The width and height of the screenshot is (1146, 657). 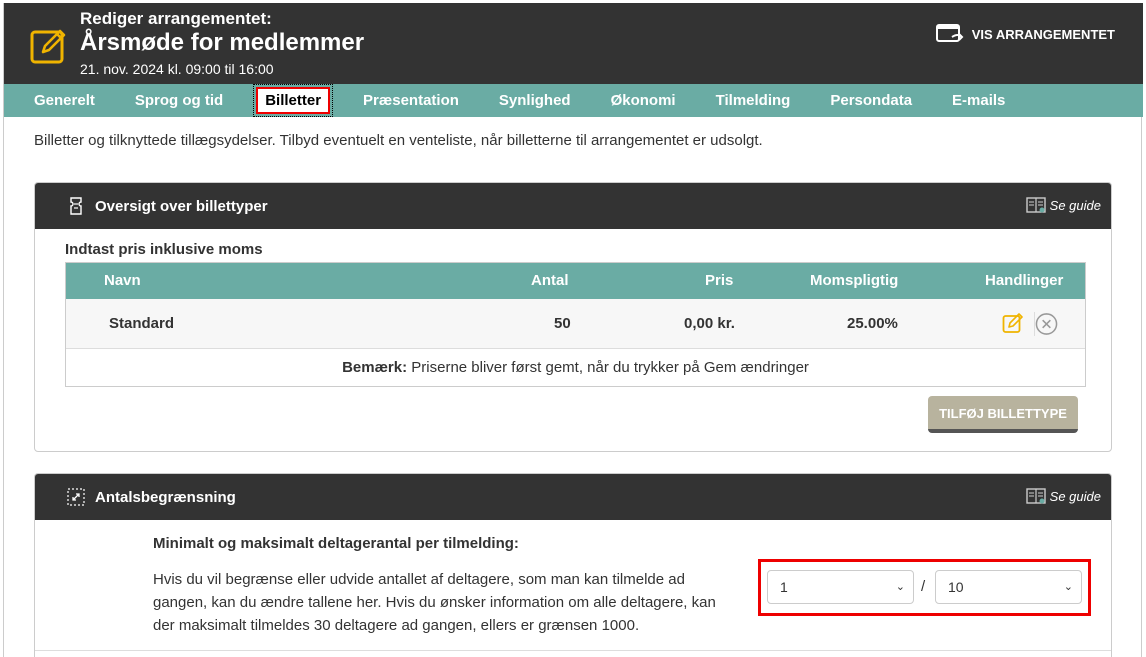 What do you see at coordinates (222, 42) in the screenshot?
I see `page-title: Årsmøde for medlemmer` at bounding box center [222, 42].